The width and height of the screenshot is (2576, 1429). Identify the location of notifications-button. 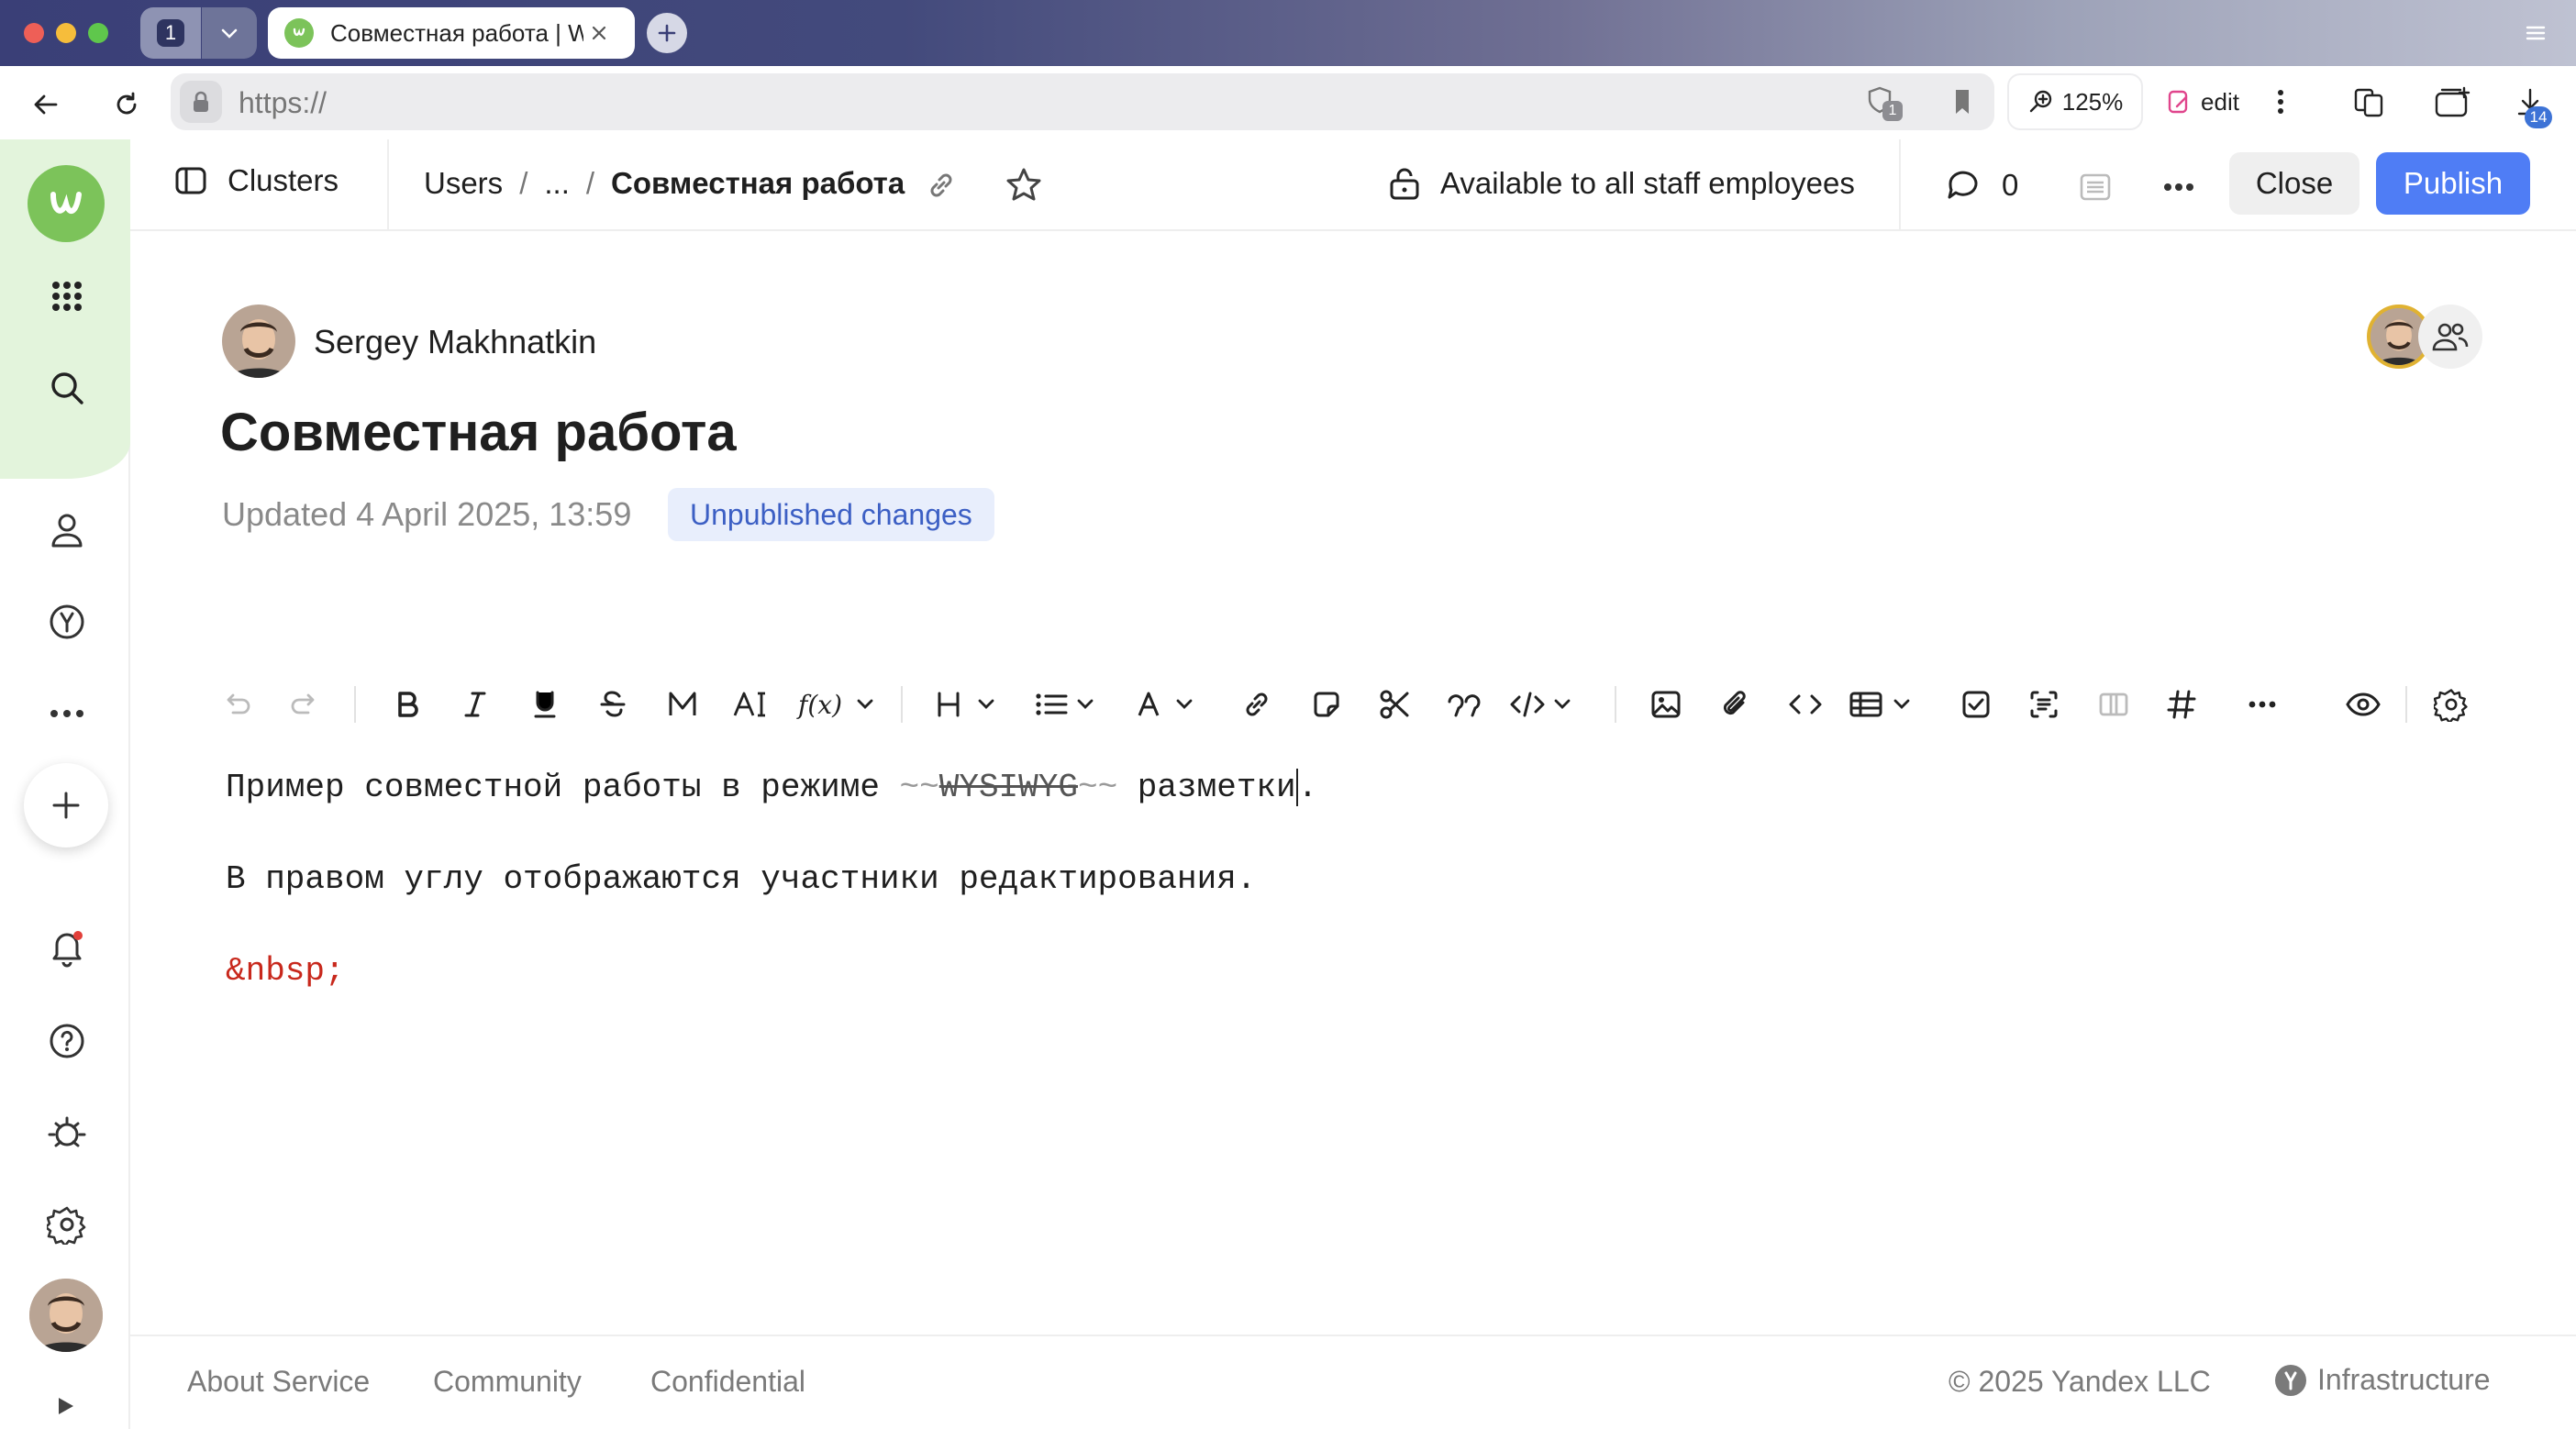
(67, 947).